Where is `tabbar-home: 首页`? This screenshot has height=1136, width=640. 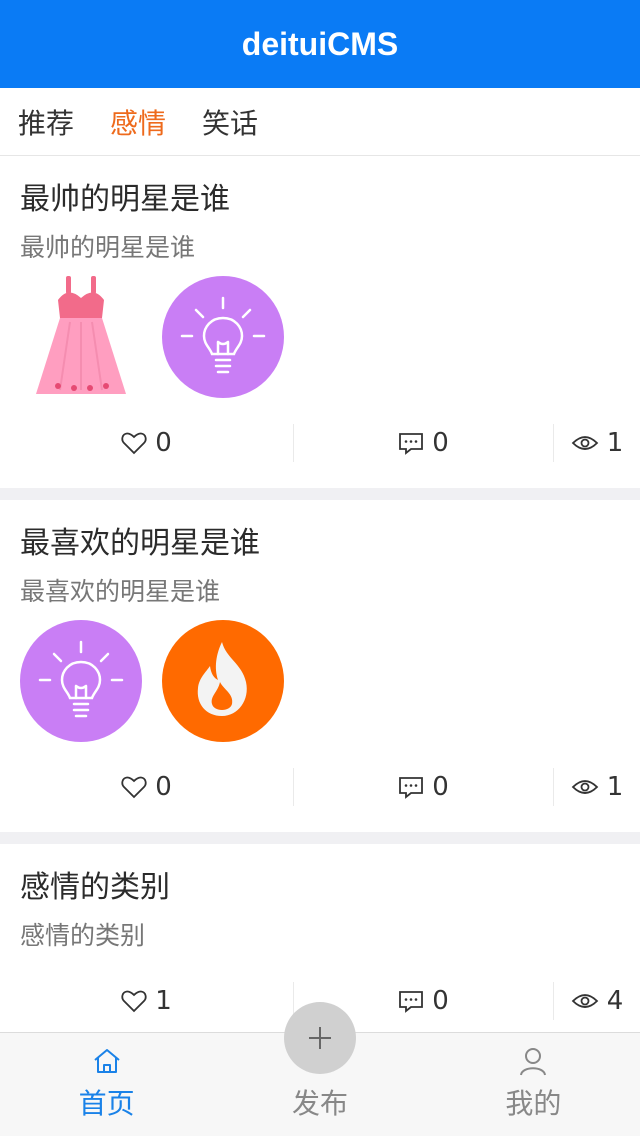
tabbar-home: 首页 is located at coordinates (106, 1084).